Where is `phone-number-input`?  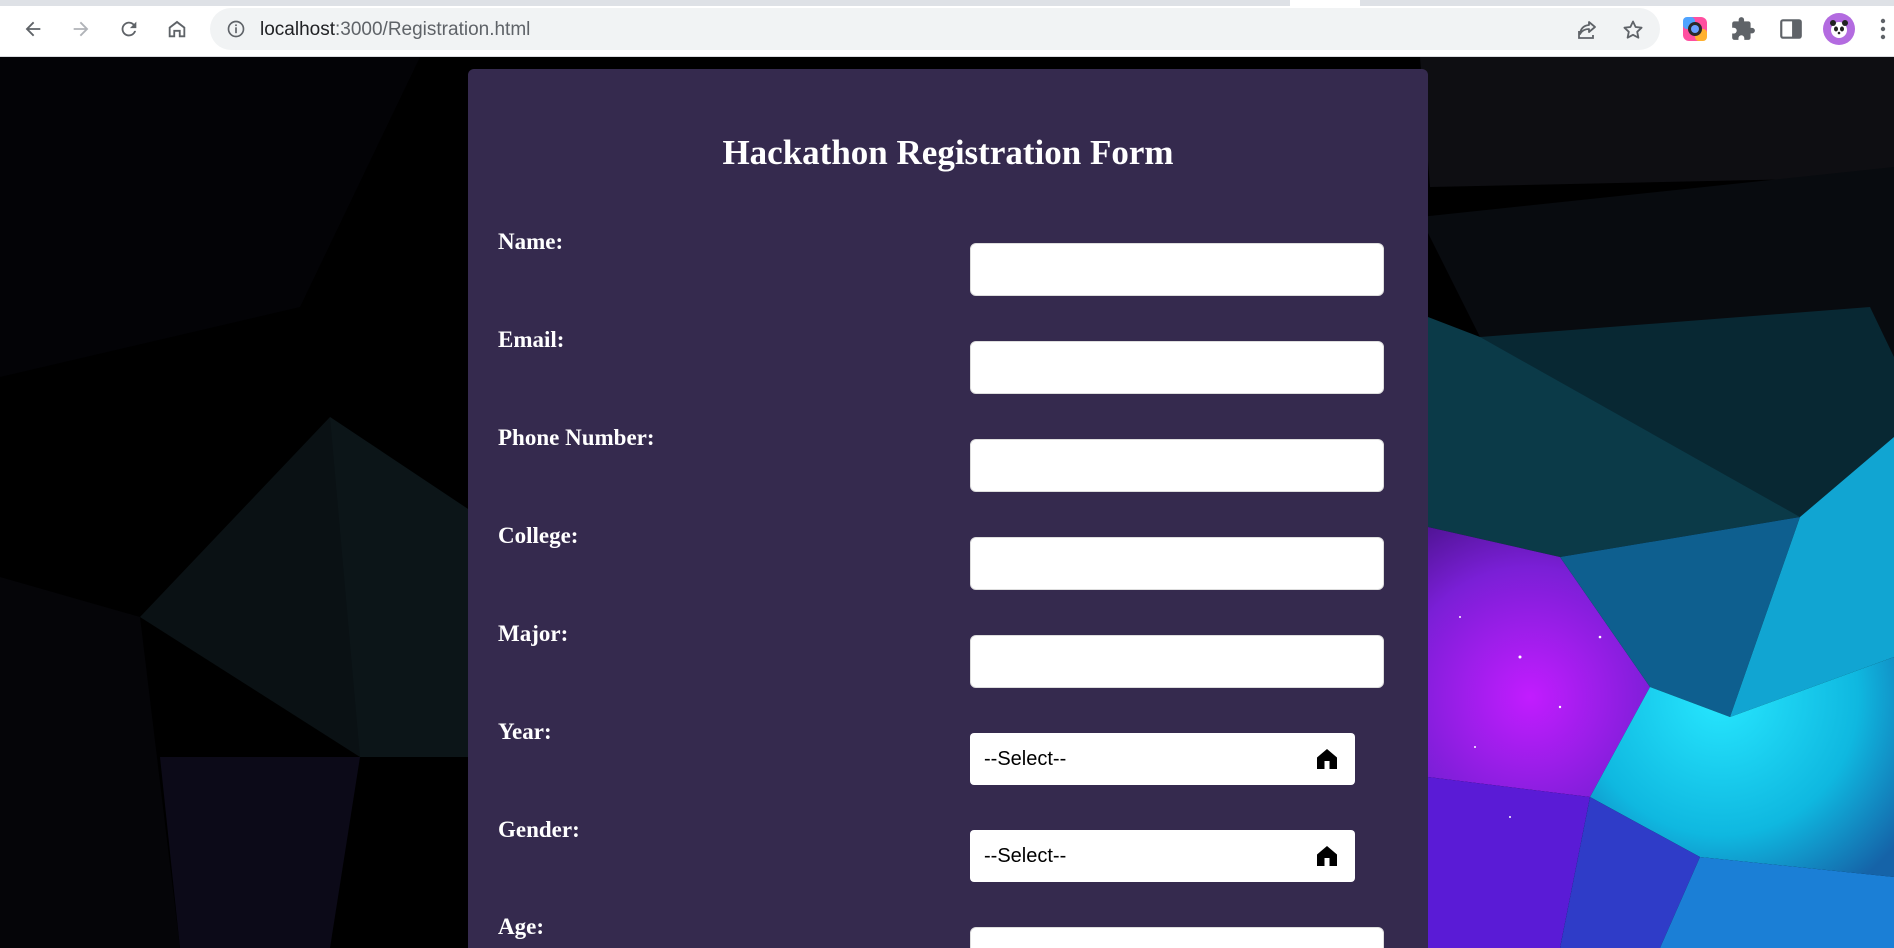
phone-number-input is located at coordinates (1177, 465).